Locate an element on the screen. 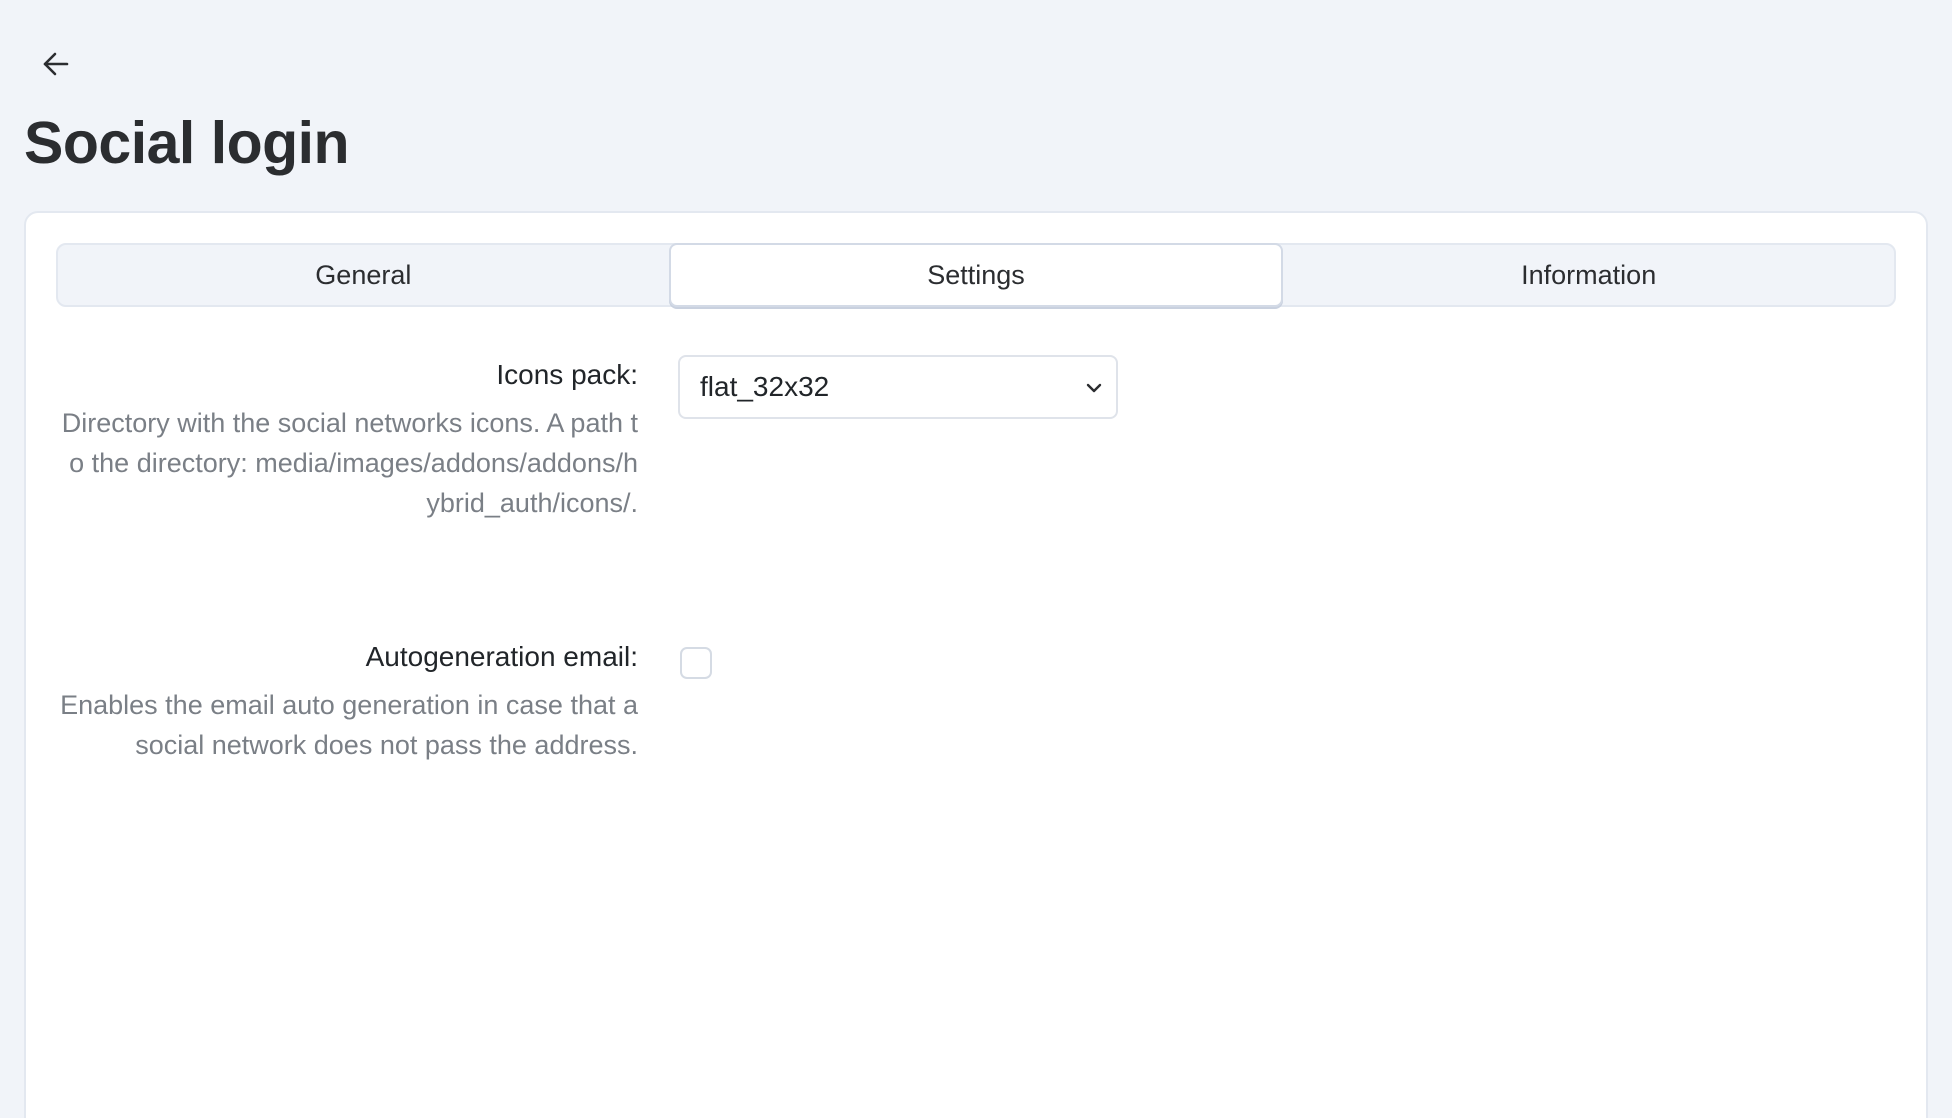  icons-pack-control: flat_32x32 is located at coordinates (898, 387).